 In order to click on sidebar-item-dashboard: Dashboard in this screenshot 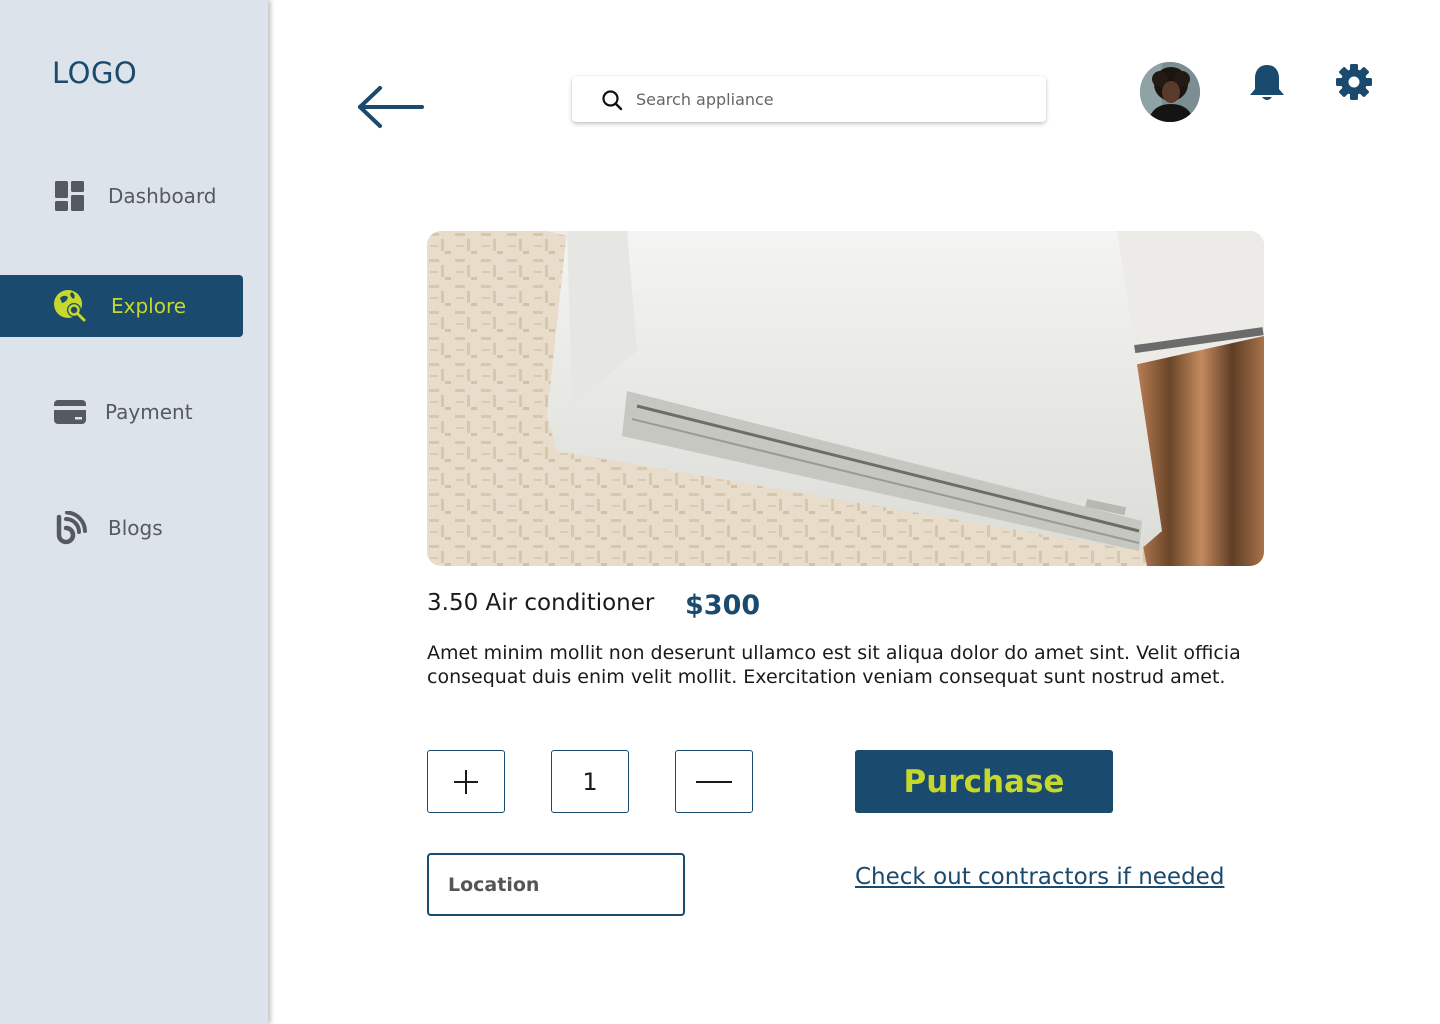, I will do `click(121, 196)`.